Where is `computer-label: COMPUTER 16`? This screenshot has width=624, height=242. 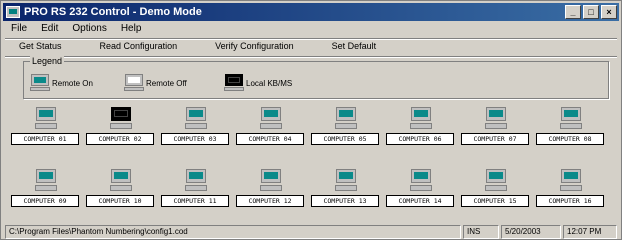
computer-label: COMPUTER 16 is located at coordinates (570, 201).